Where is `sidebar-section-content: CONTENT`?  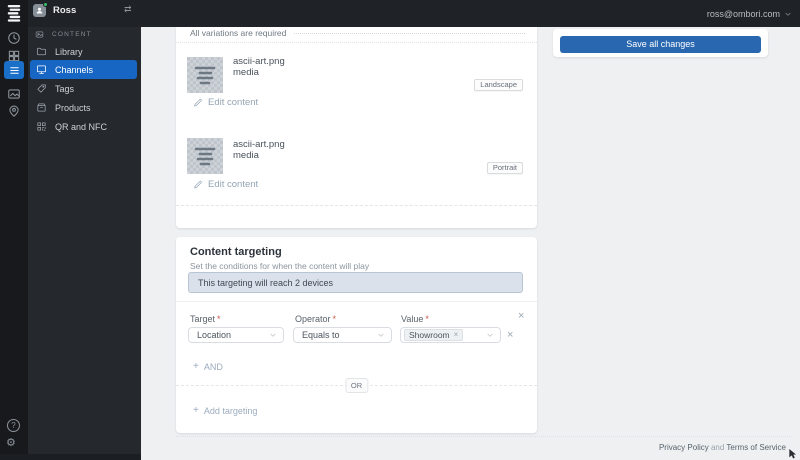
sidebar-section-content: CONTENT is located at coordinates (63, 34).